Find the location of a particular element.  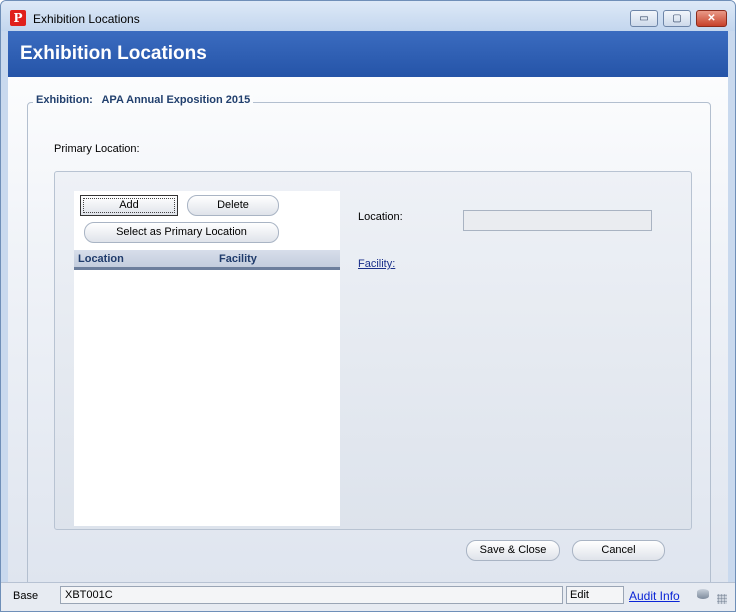

page-title: Exhibition Locations is located at coordinates (113, 53).